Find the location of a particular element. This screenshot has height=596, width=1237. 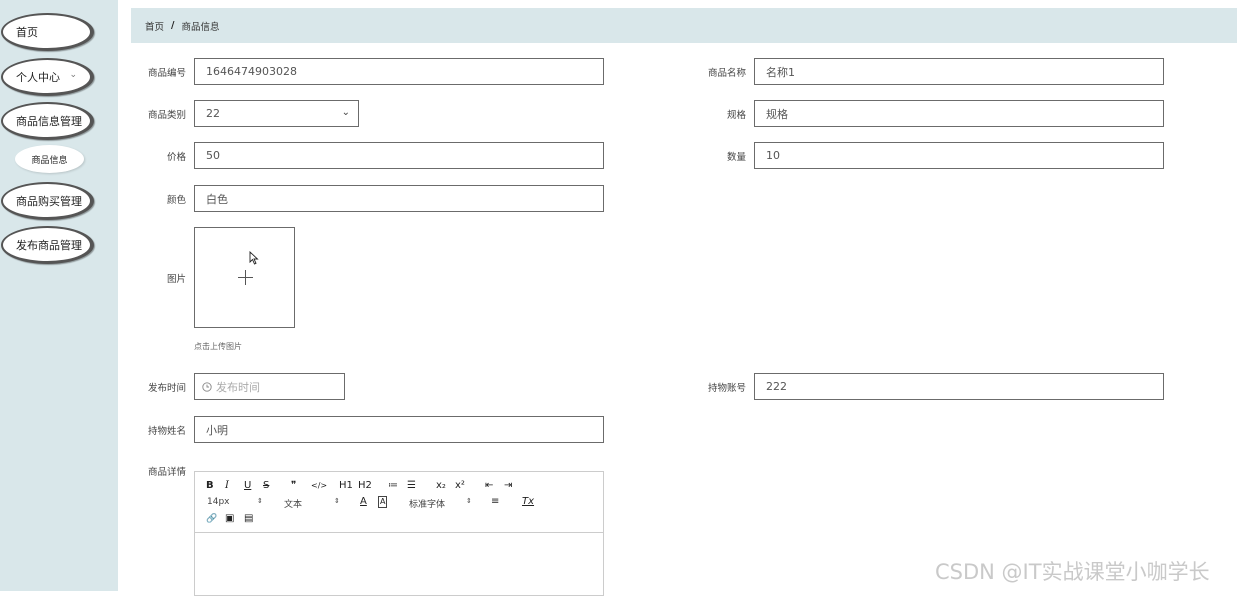

color-input: 白色 is located at coordinates (399, 198).